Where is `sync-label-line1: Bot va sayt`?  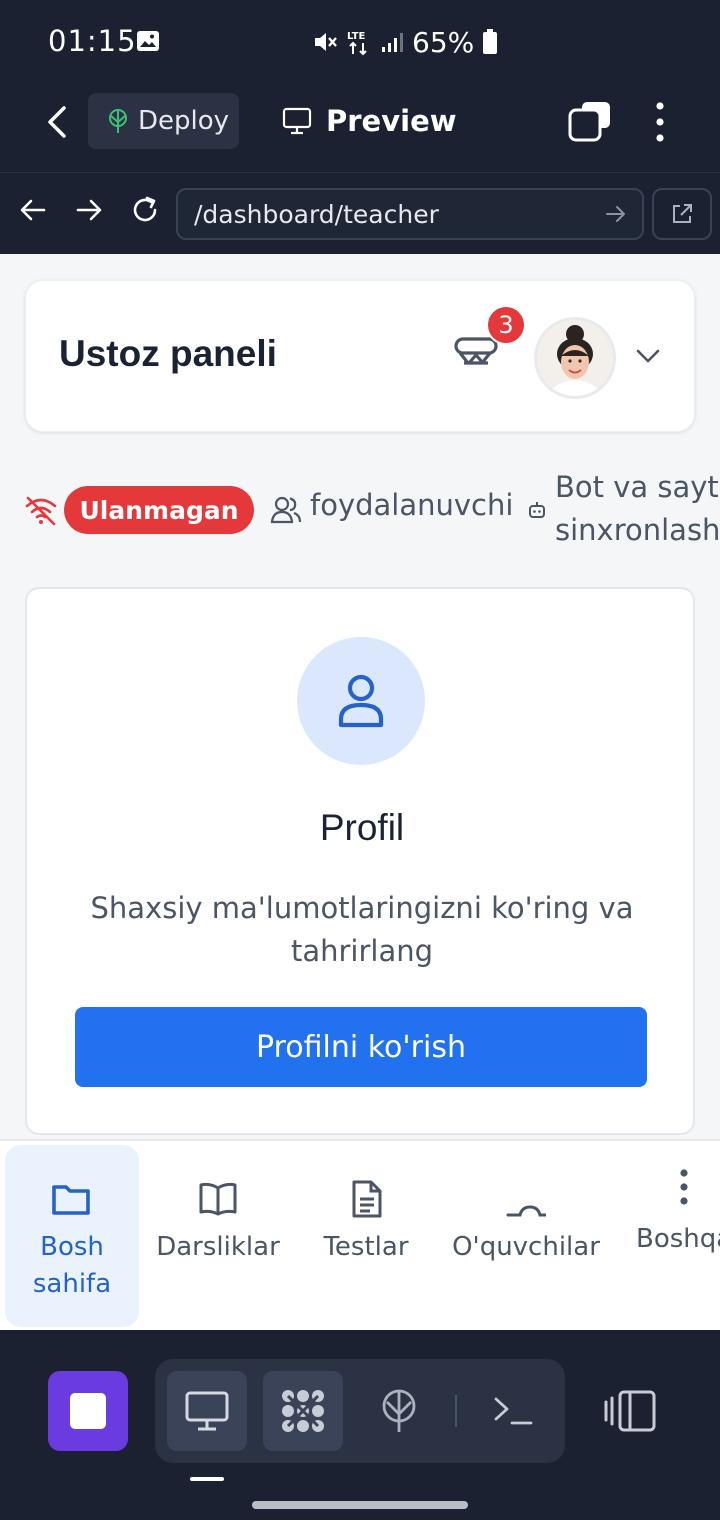 sync-label-line1: Bot va sayt is located at coordinates (637, 487).